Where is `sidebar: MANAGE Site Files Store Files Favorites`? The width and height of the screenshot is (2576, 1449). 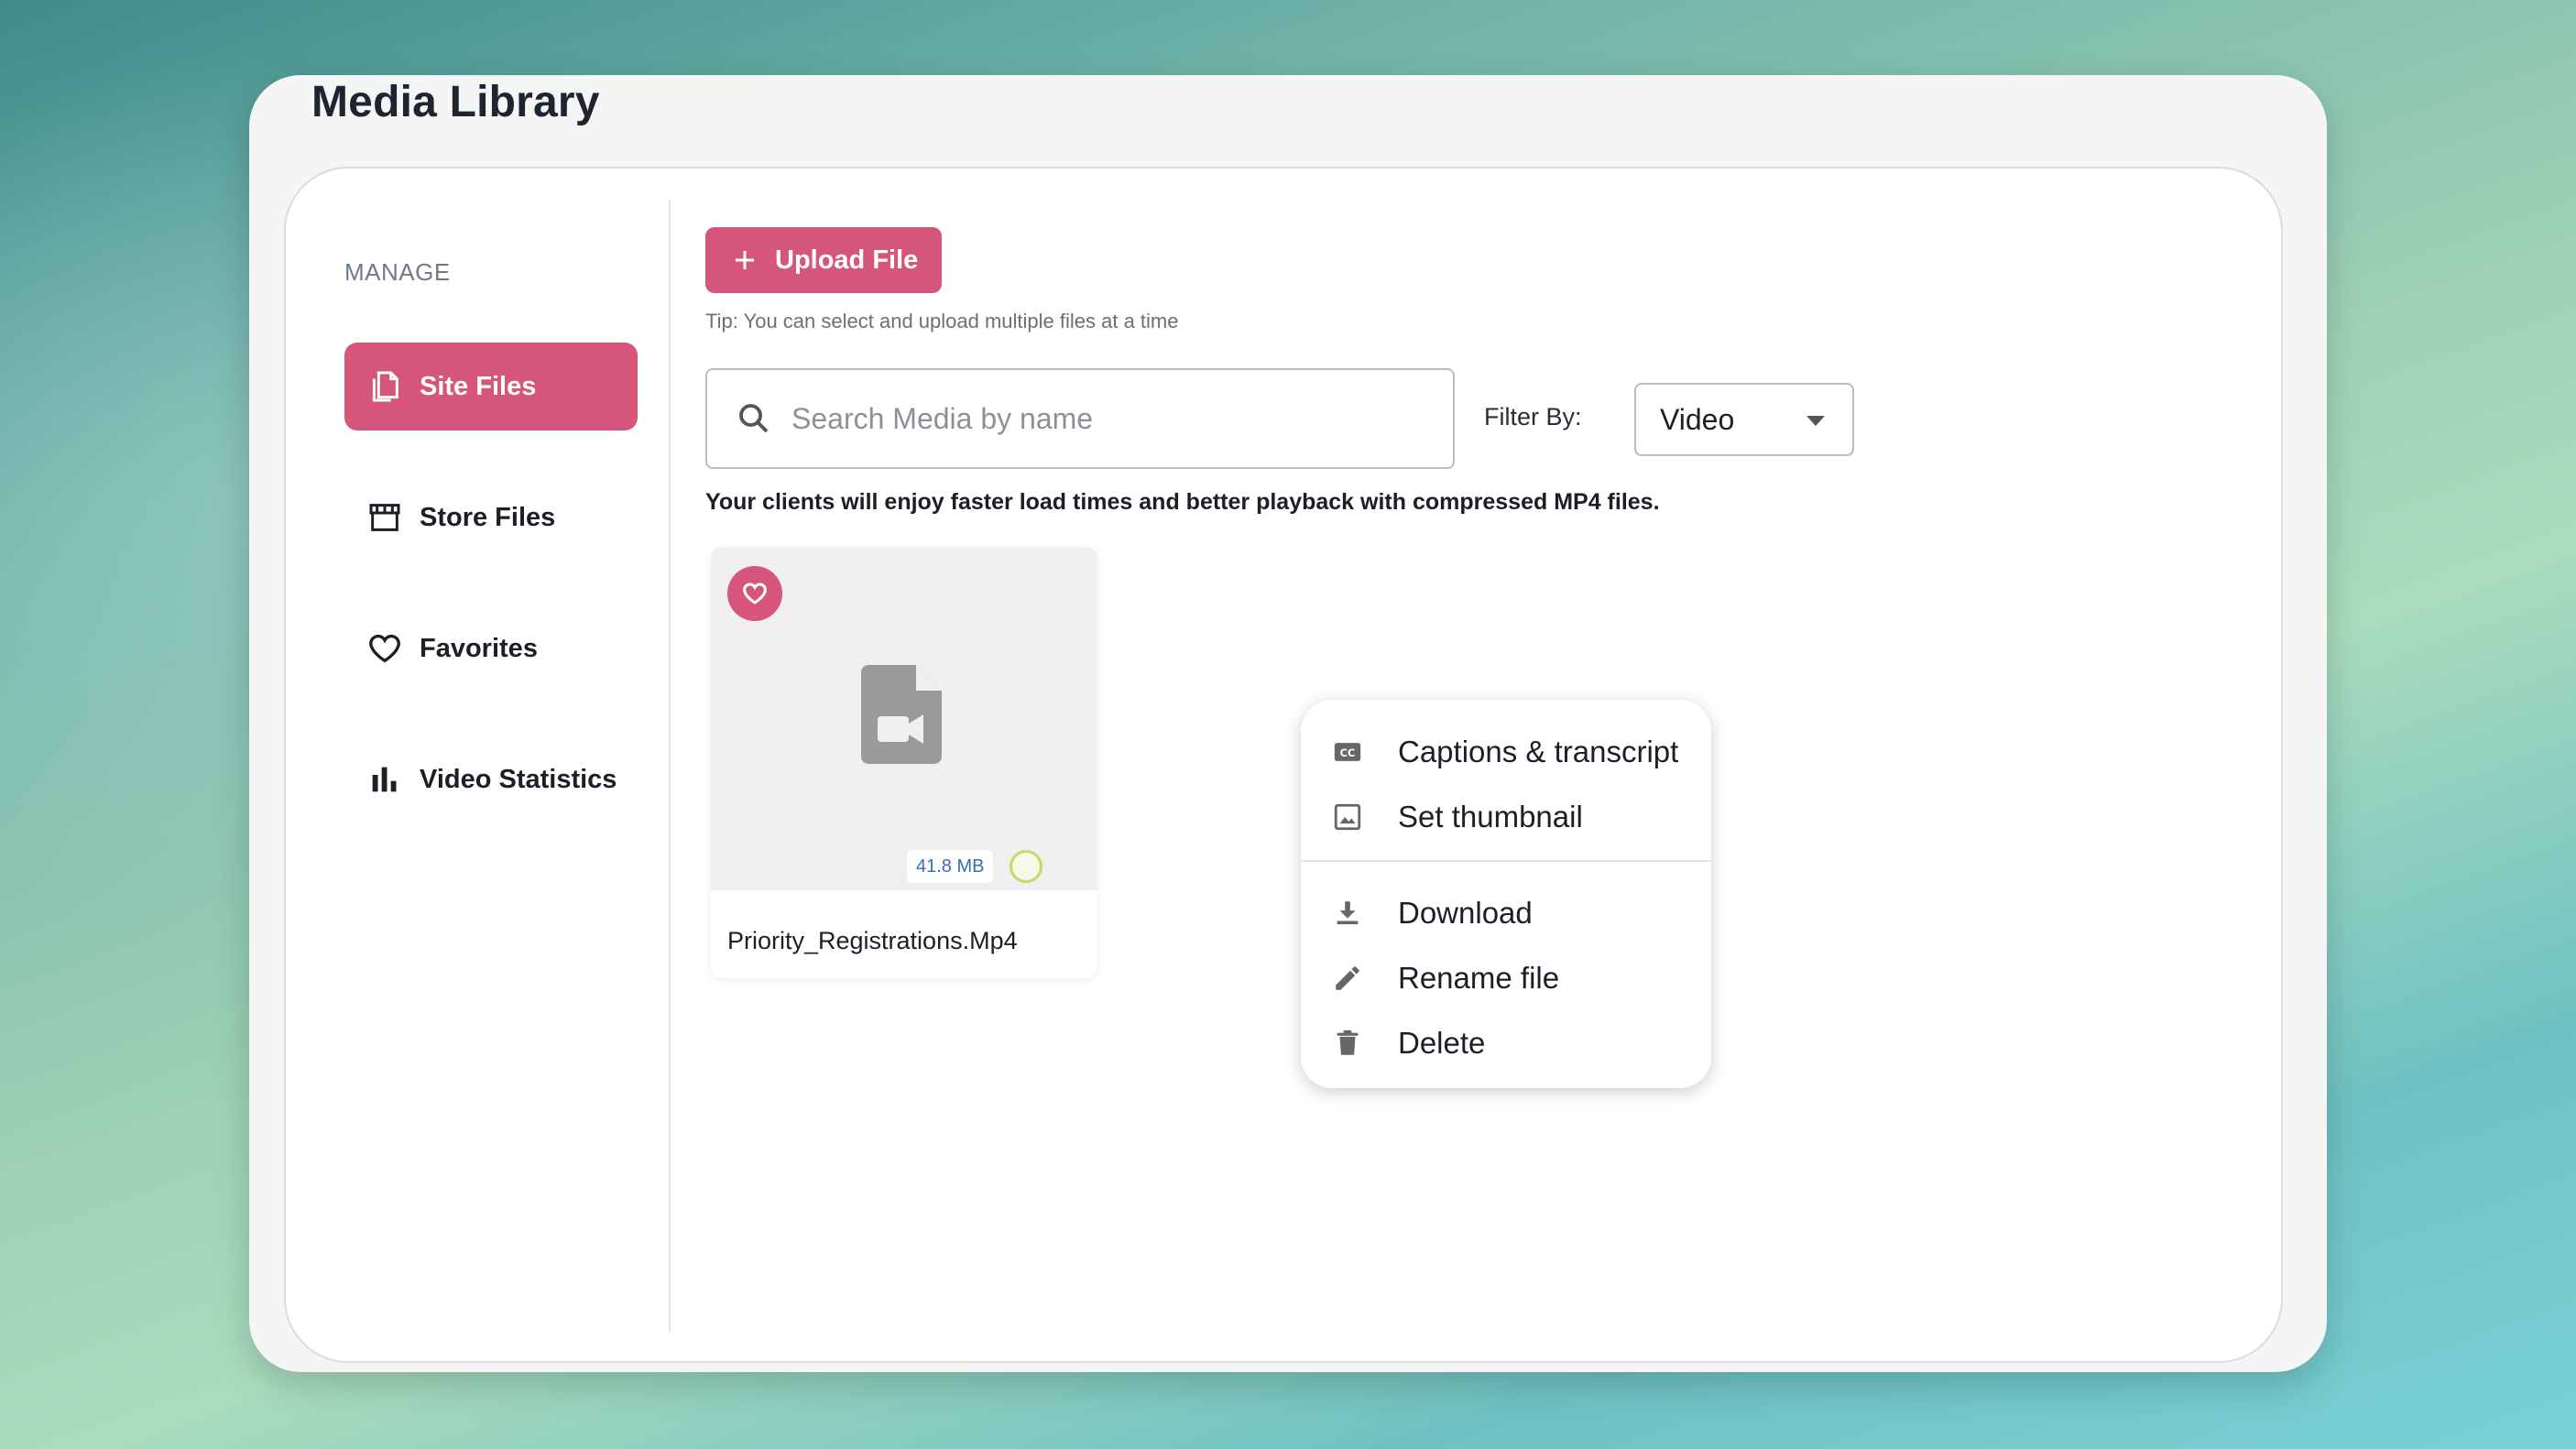 sidebar: MANAGE Site Files Store Files Favorites is located at coordinates (477, 765).